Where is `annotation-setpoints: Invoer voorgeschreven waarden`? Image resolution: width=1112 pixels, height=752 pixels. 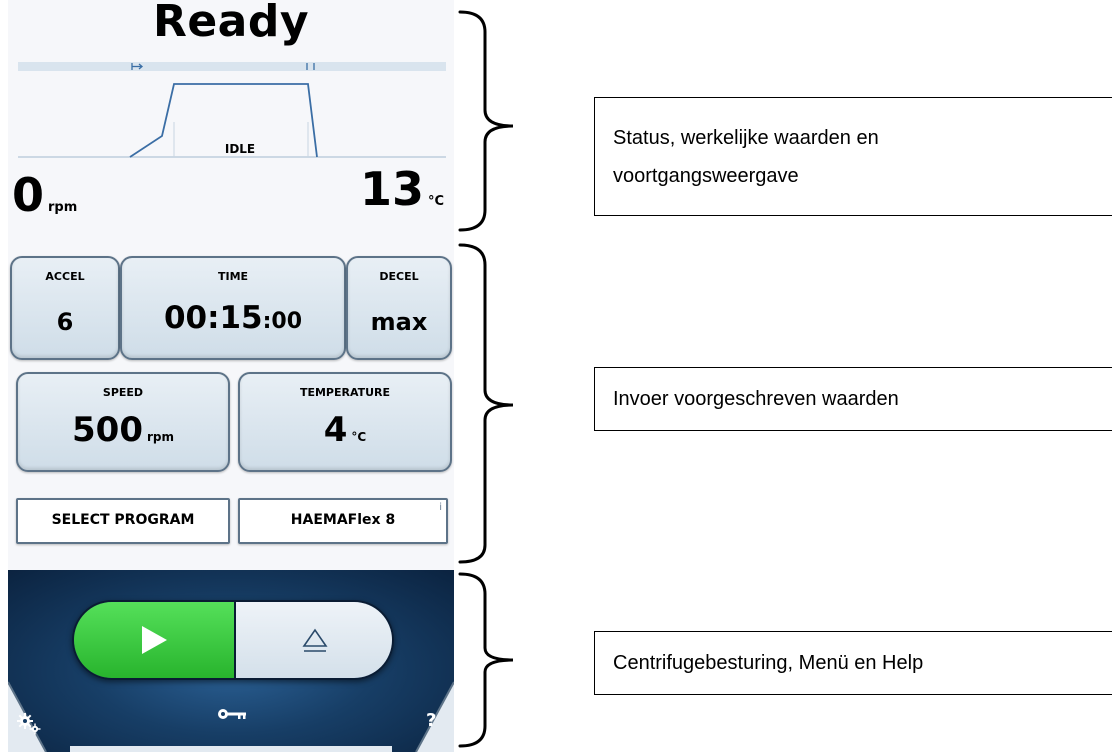 annotation-setpoints: Invoer voorgeschreven waarden is located at coordinates (853, 399).